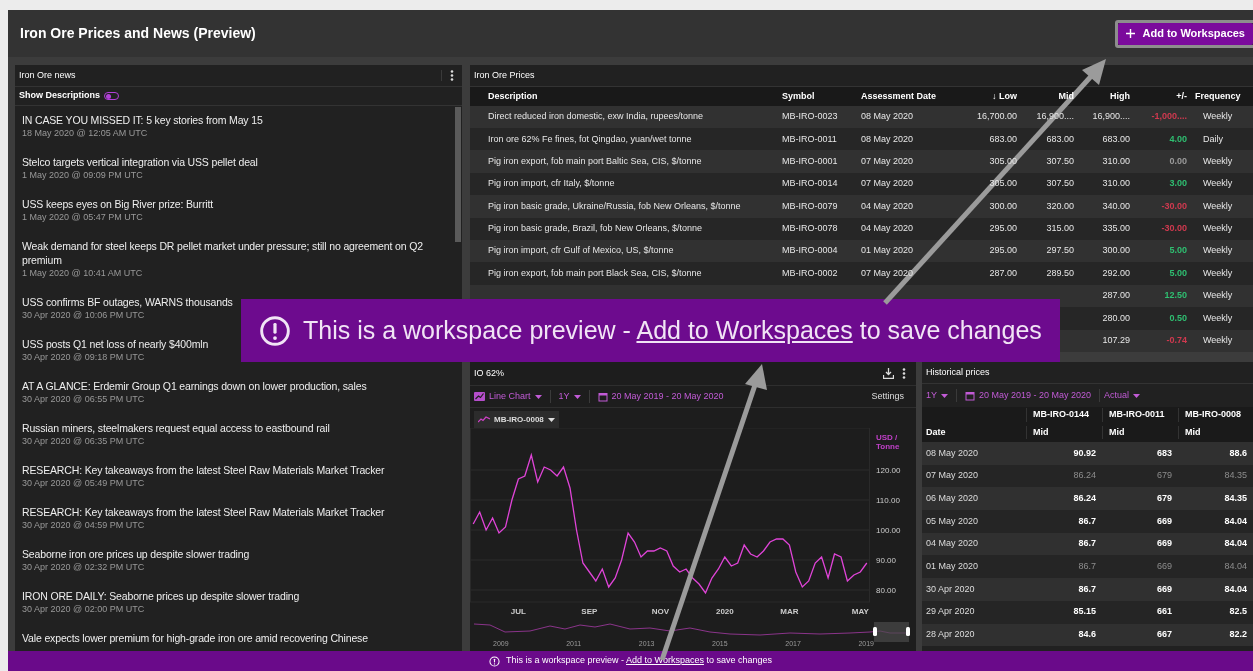 The width and height of the screenshot is (1253, 671). What do you see at coordinates (1178, 250) in the screenshot?
I see `table-cell: 5.00` at bounding box center [1178, 250].